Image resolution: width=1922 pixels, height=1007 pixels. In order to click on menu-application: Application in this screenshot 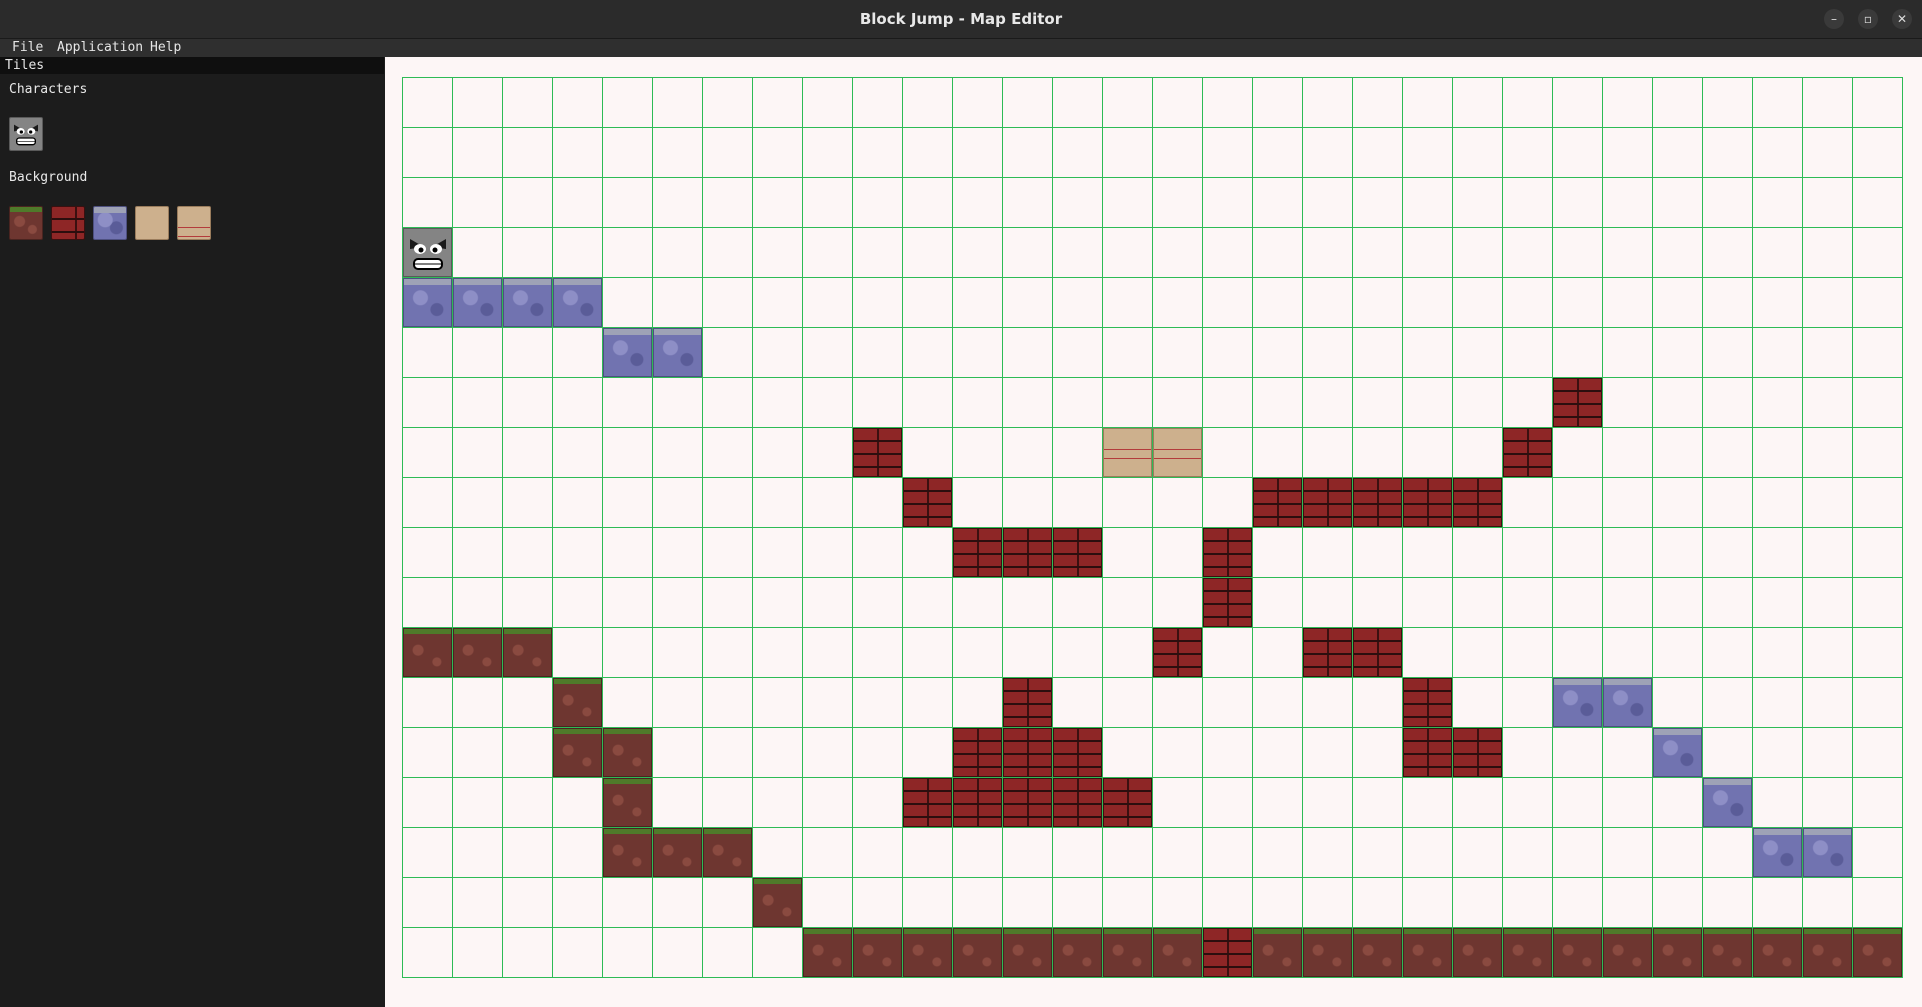, I will do `click(100, 48)`.